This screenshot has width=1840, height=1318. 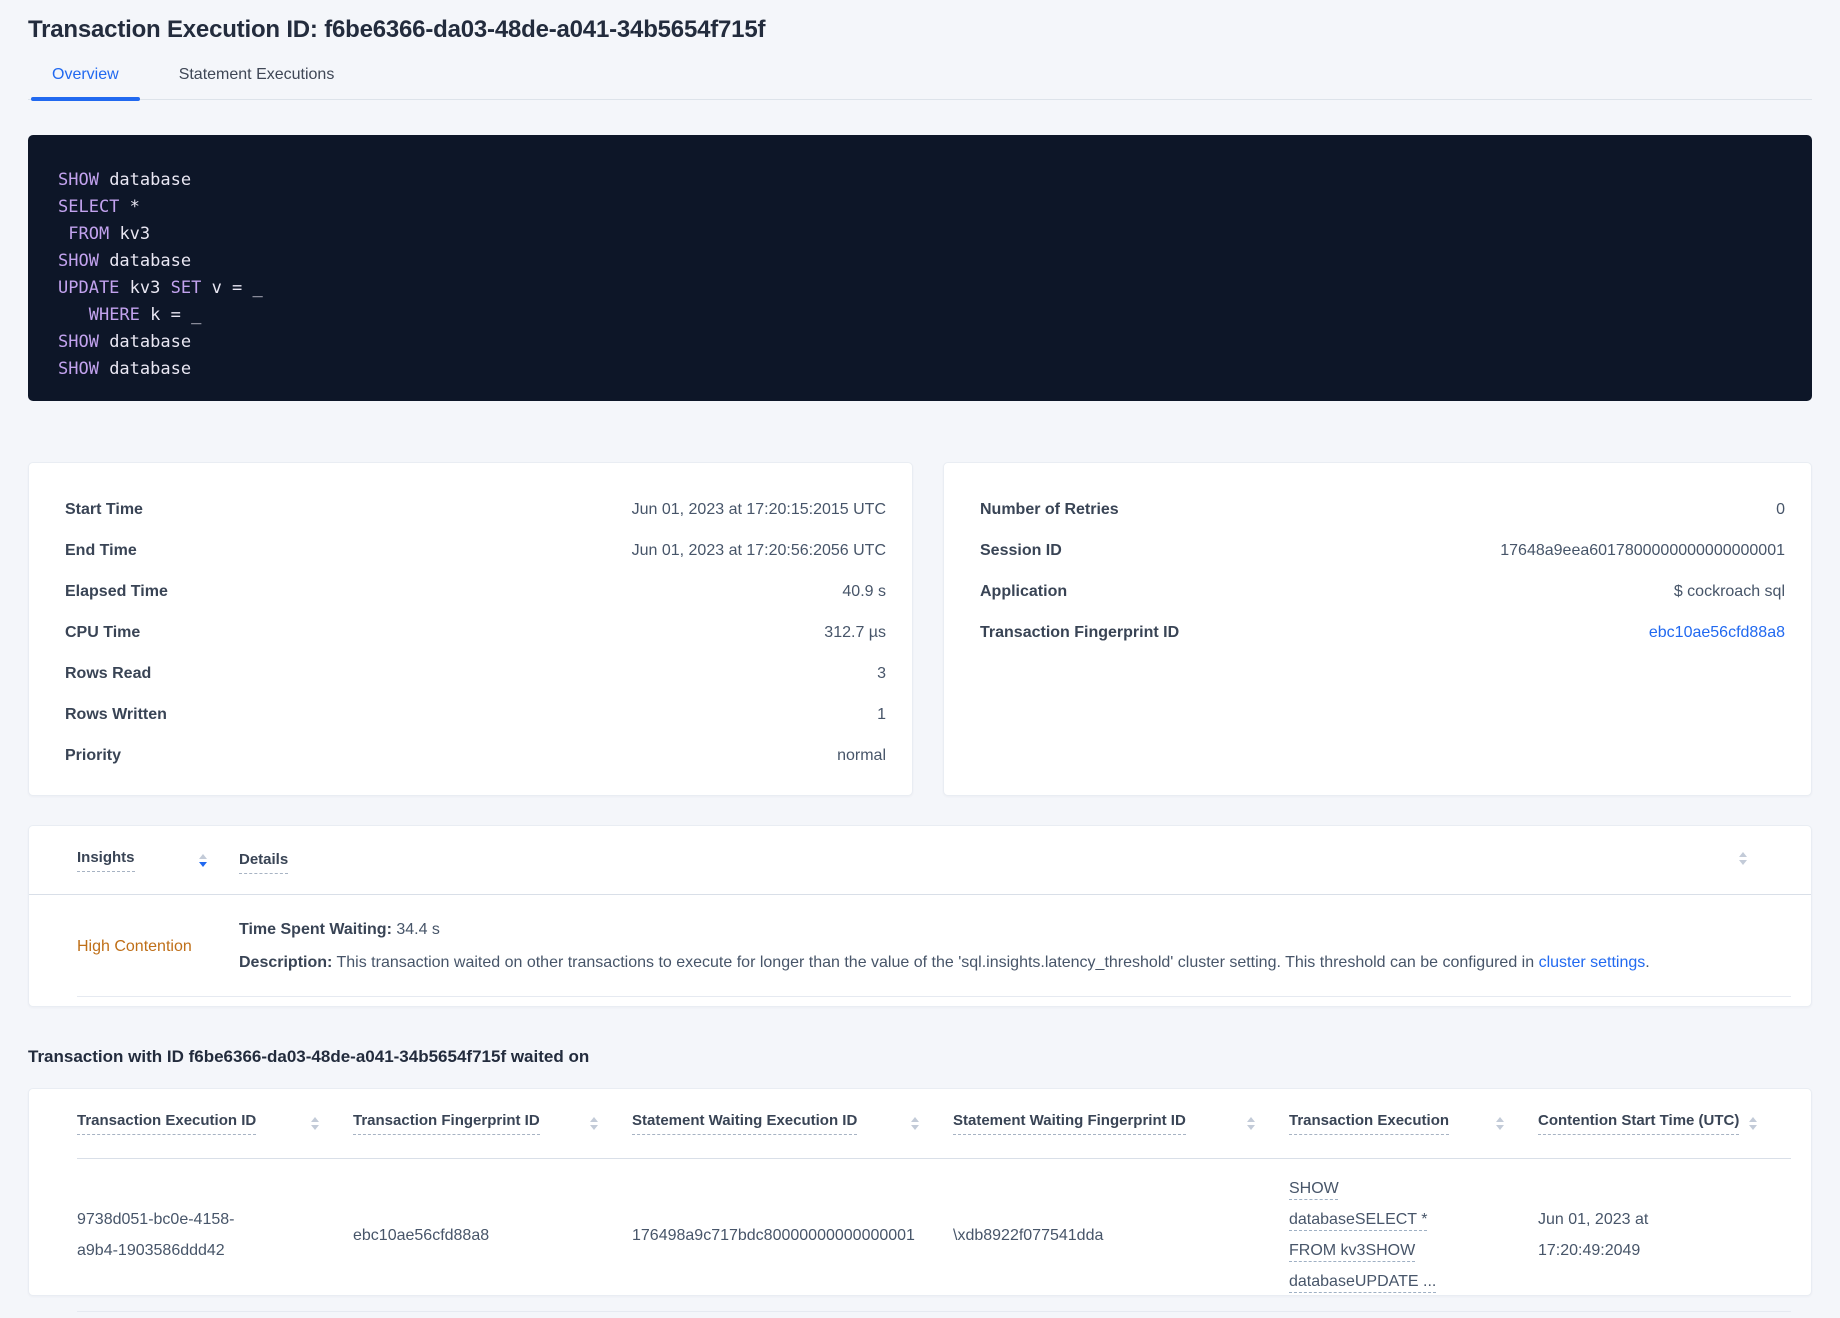 I want to click on transaction-fingerprint-id-link: ebc10ae56cfd88a8, so click(x=1717, y=633).